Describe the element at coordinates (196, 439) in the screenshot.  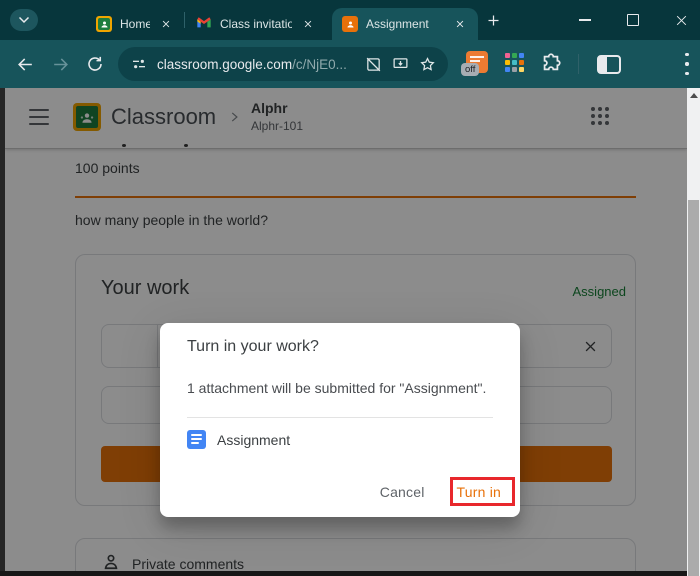
I see `google-docs-icon` at that location.